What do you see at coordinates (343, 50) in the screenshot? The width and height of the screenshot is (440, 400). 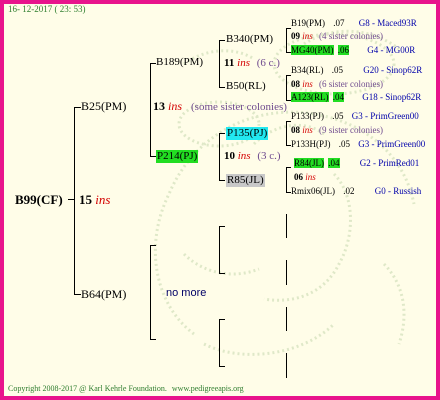 I see `gen4-value: .06` at bounding box center [343, 50].